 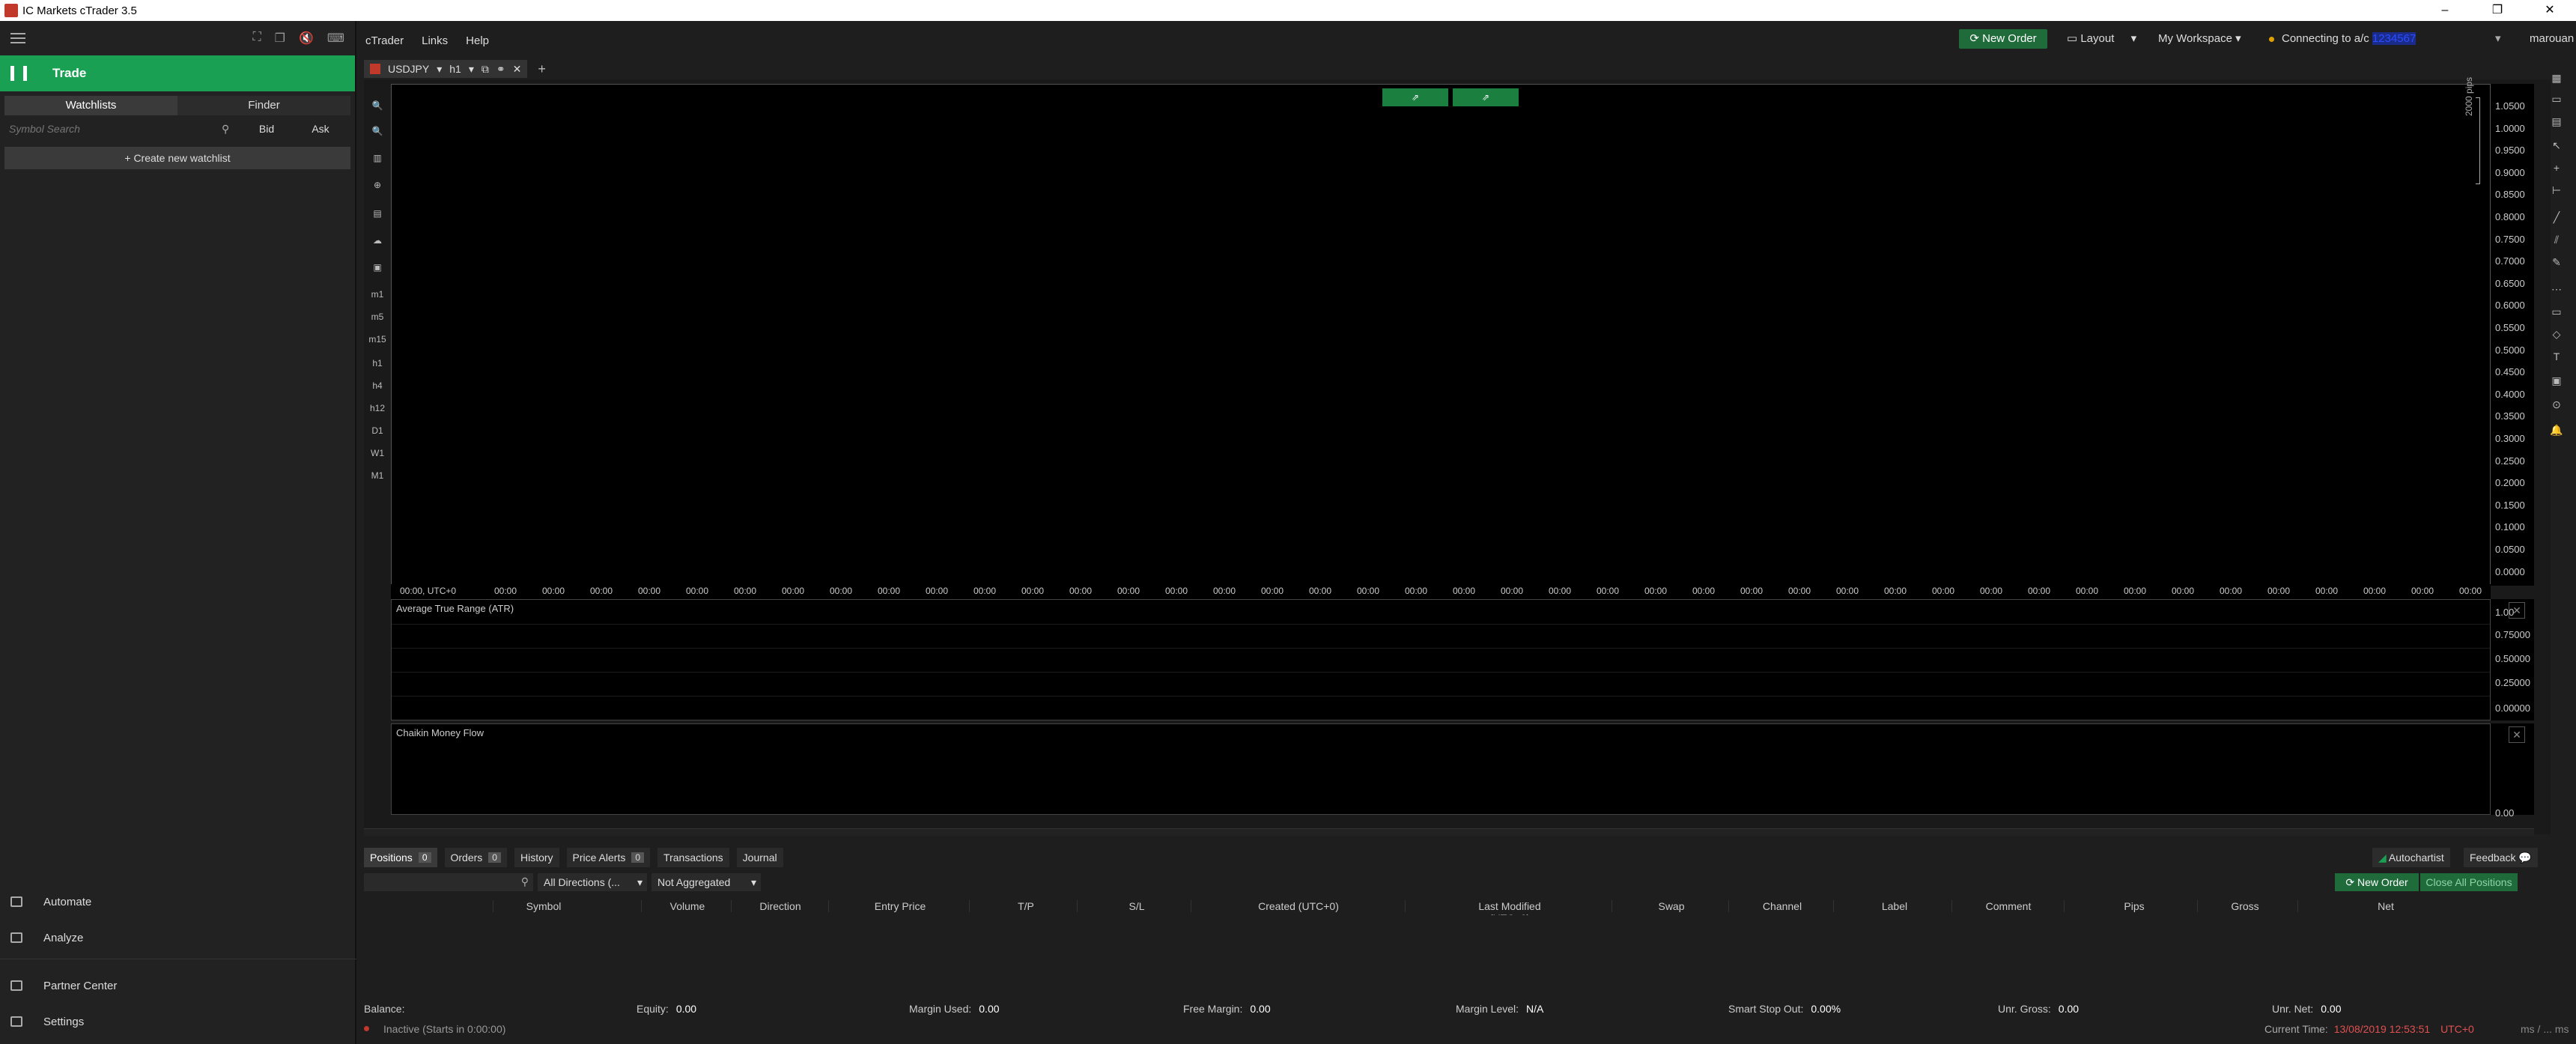 What do you see at coordinates (377, 339) in the screenshot?
I see `chart-tool-9-icon: m15` at bounding box center [377, 339].